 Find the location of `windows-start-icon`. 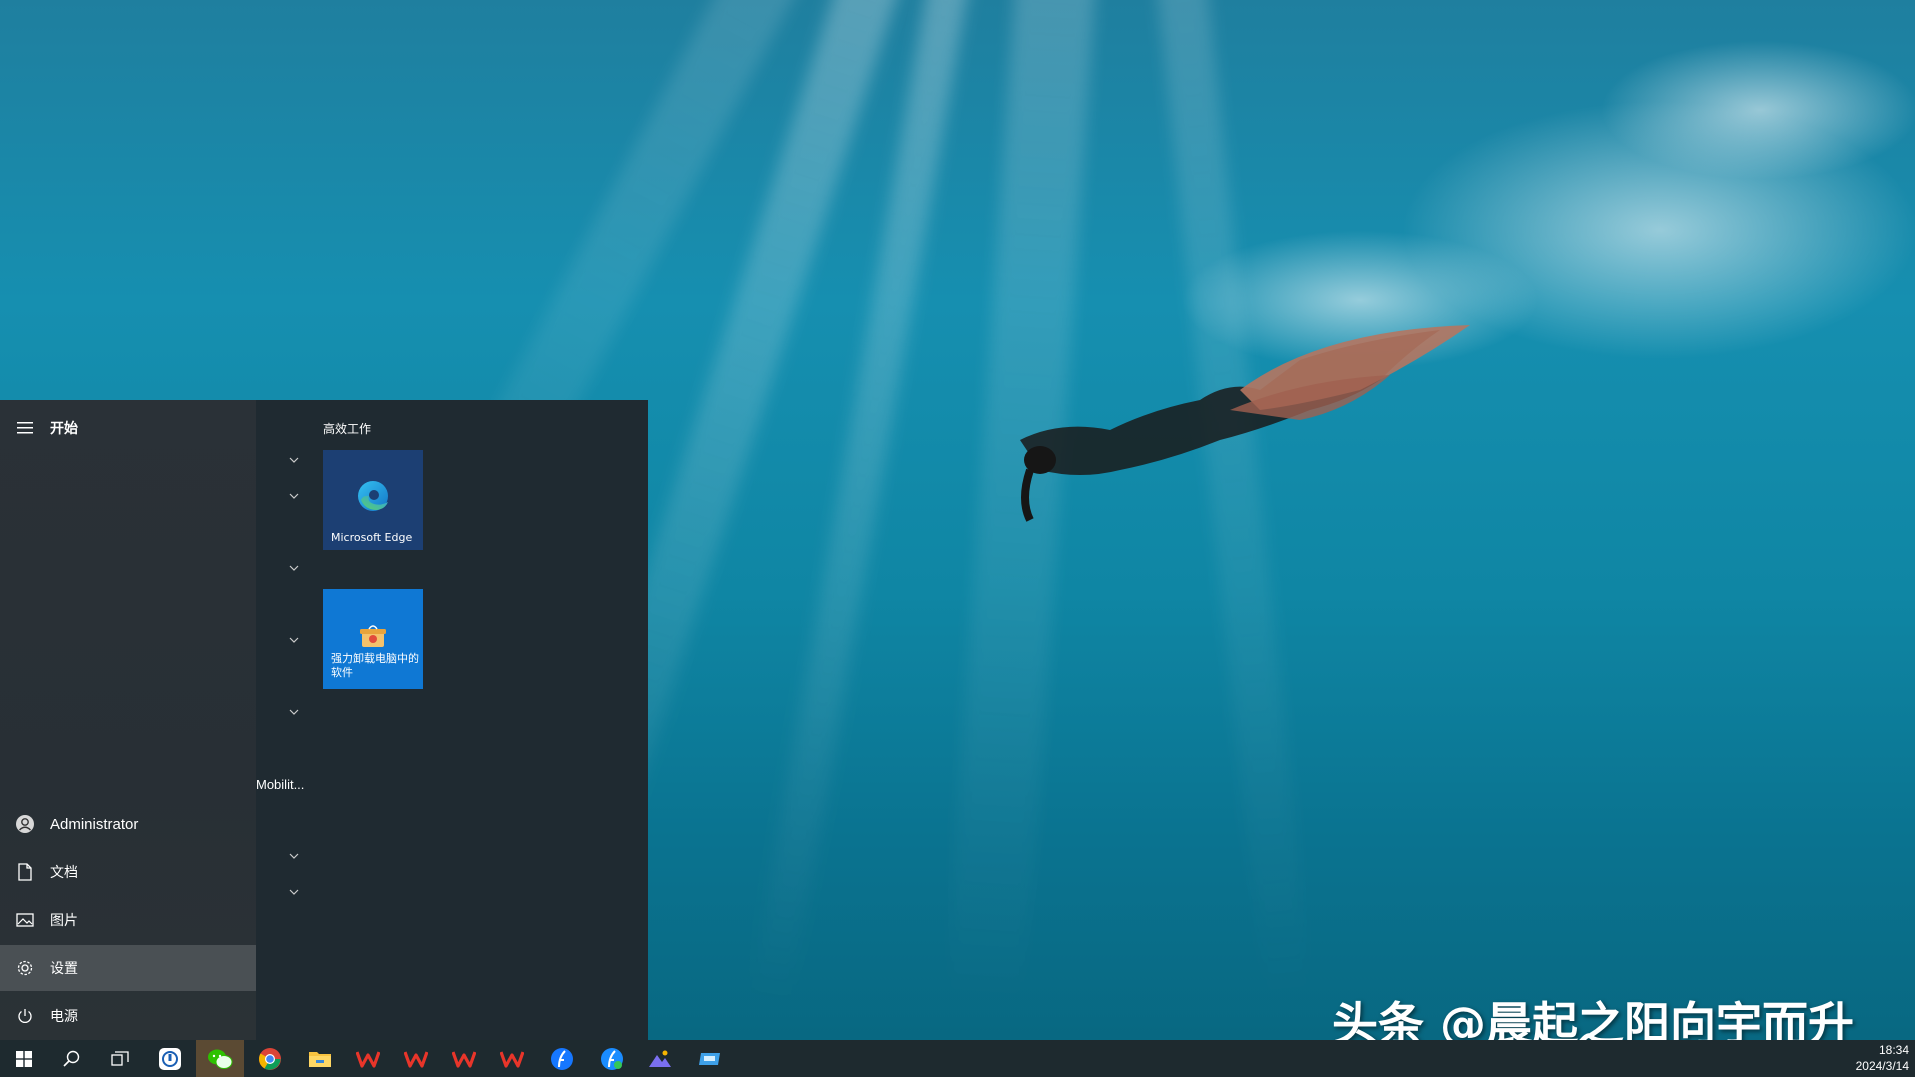

windows-start-icon is located at coordinates (24, 1058).